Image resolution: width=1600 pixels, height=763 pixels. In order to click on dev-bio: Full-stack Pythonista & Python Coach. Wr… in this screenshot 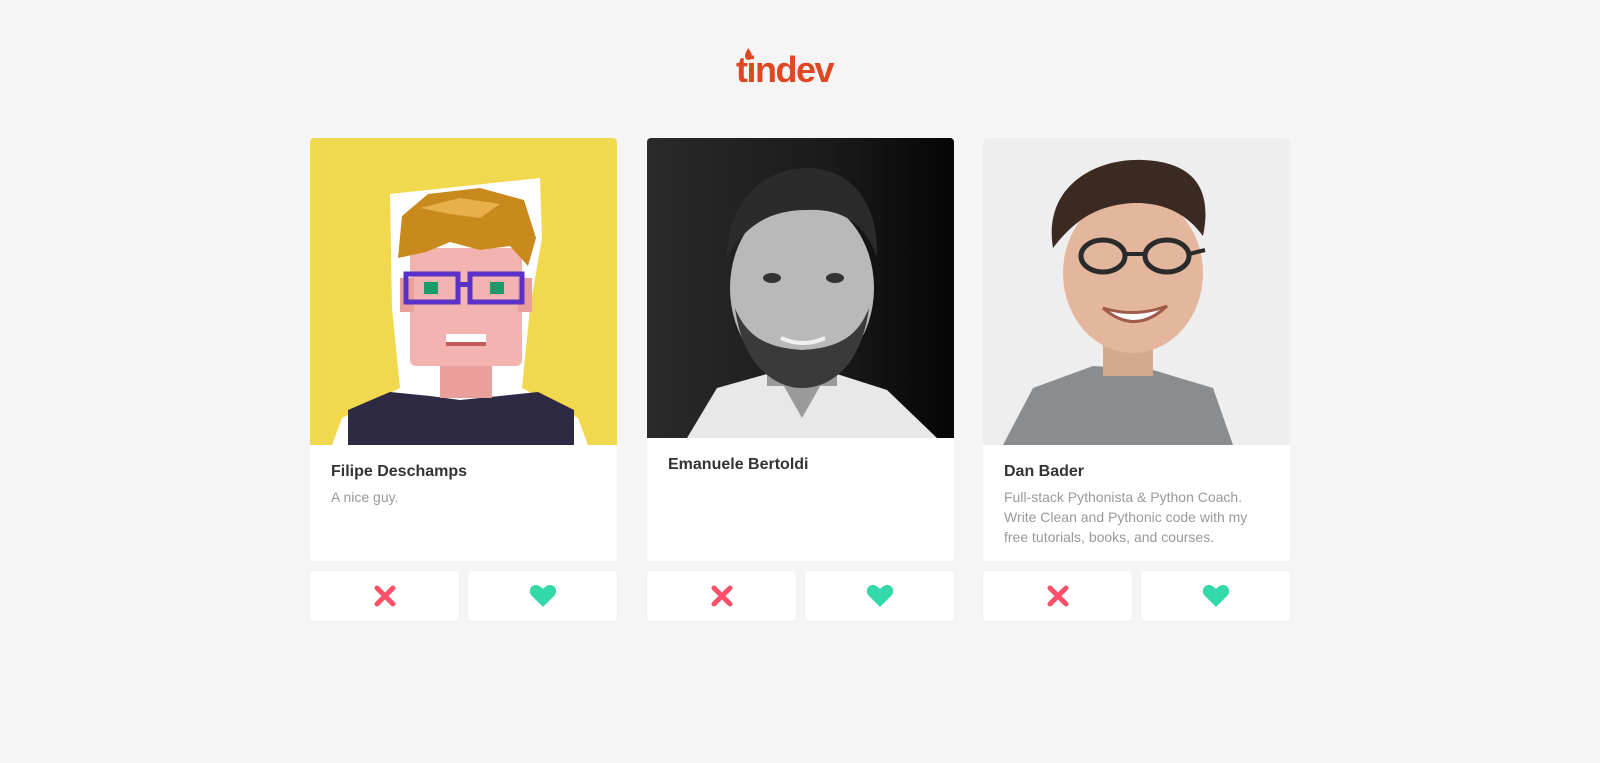, I will do `click(1126, 517)`.